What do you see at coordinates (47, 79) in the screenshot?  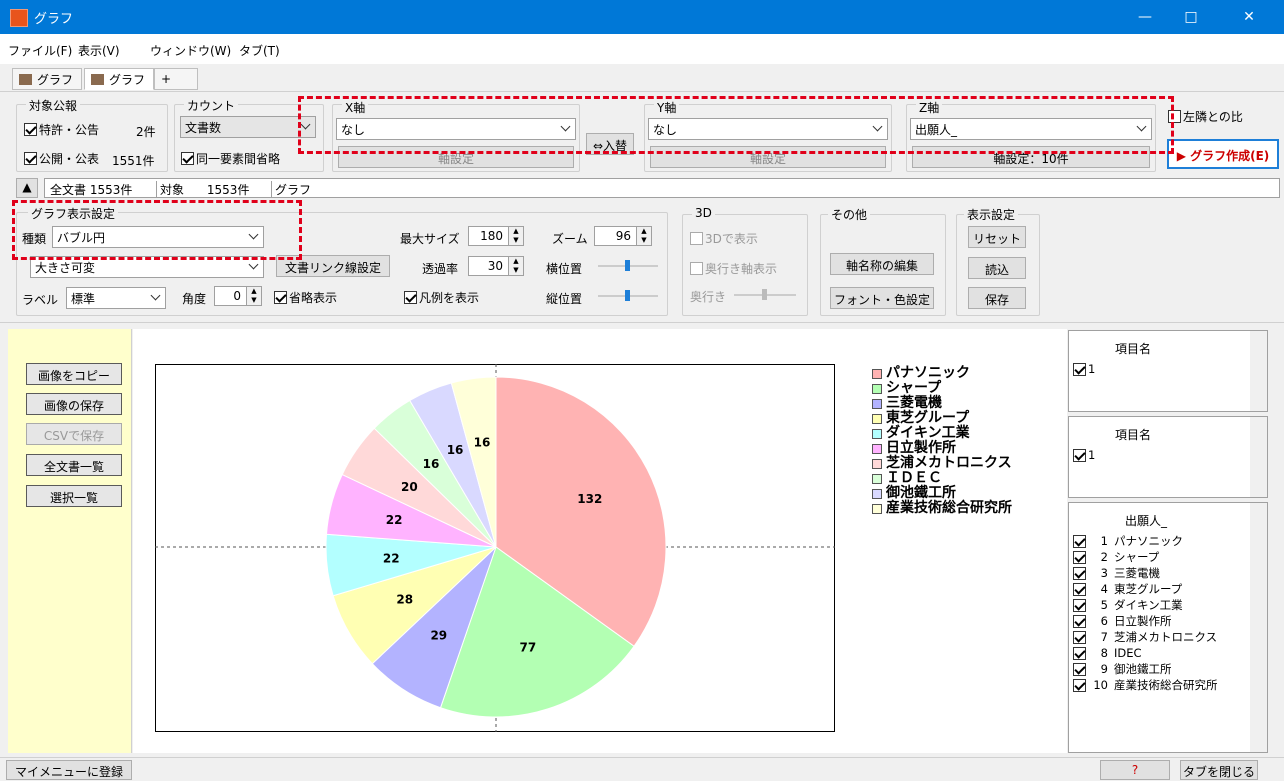 I see `tab-graph-1: グラフ` at bounding box center [47, 79].